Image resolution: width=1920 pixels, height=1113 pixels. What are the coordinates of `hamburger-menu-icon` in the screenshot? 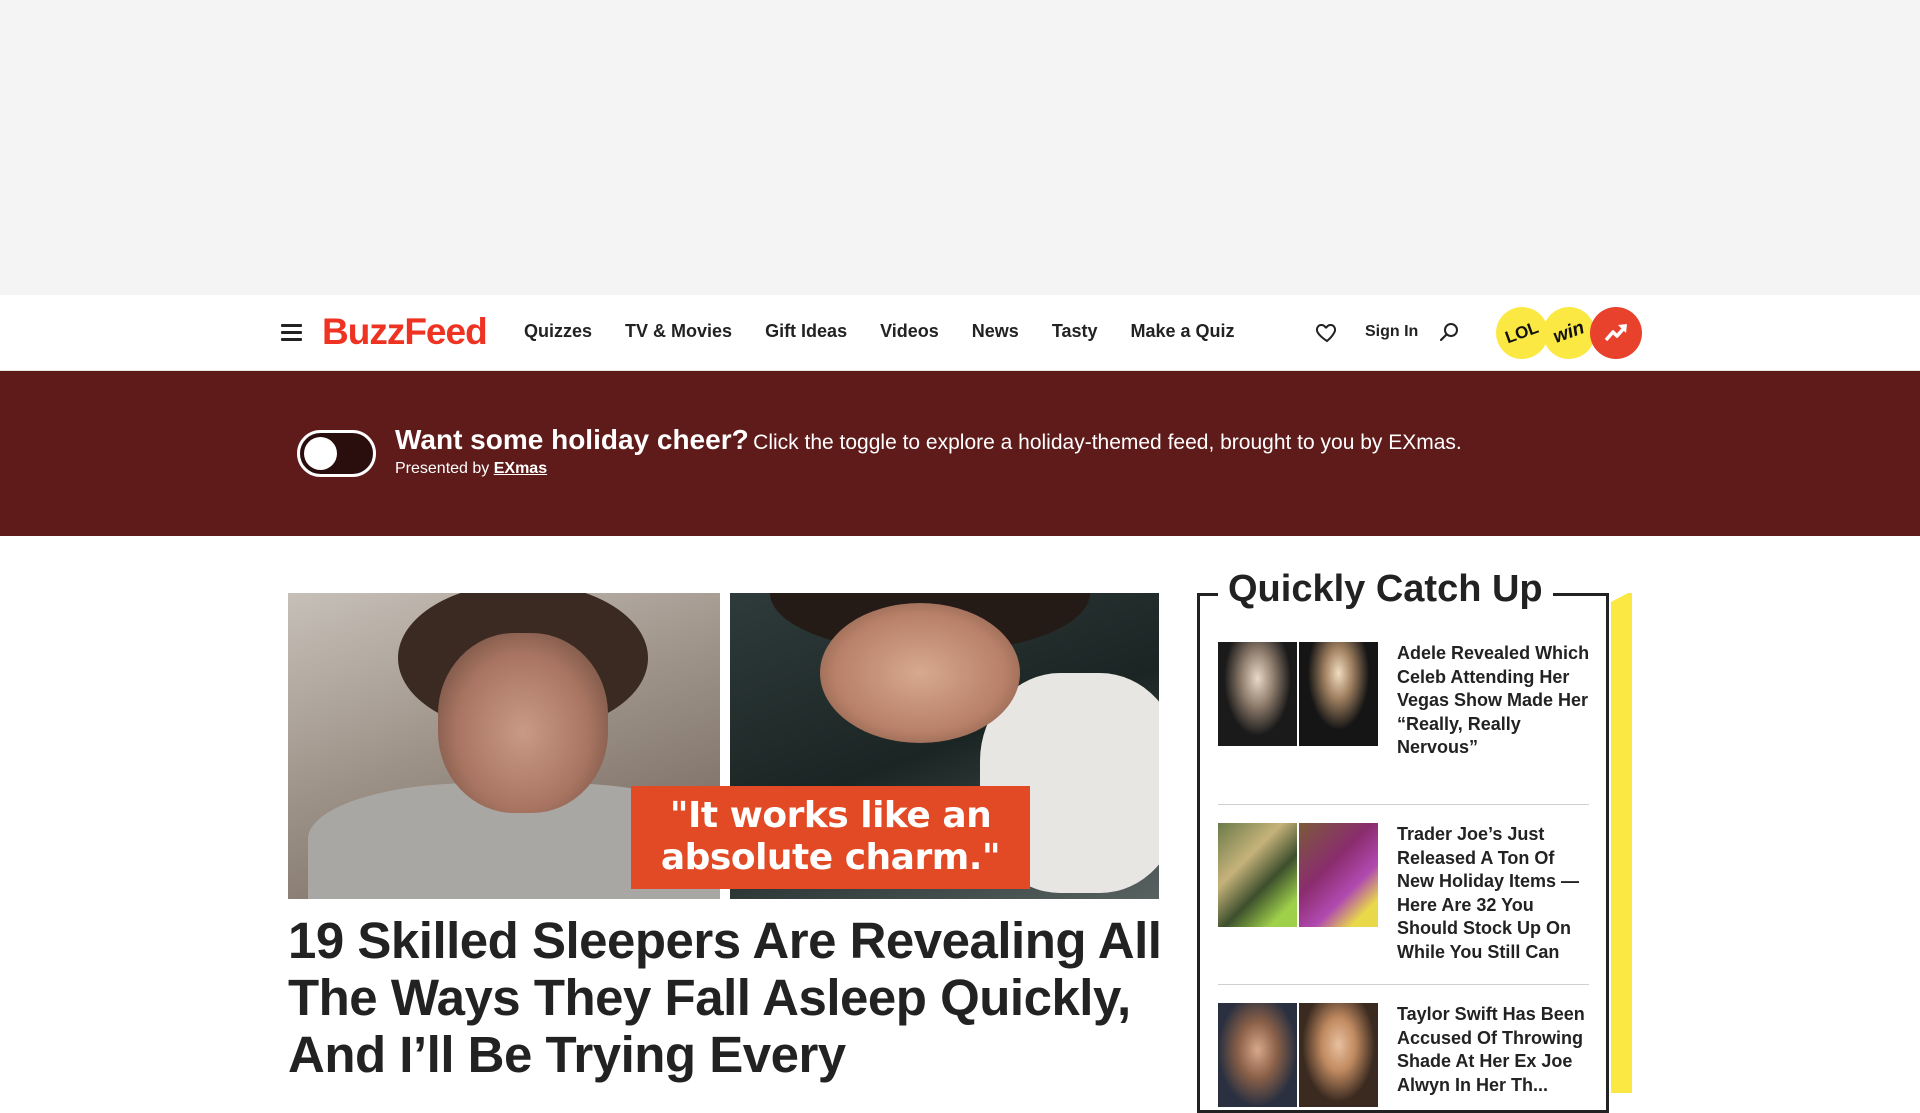 It's located at (291, 332).